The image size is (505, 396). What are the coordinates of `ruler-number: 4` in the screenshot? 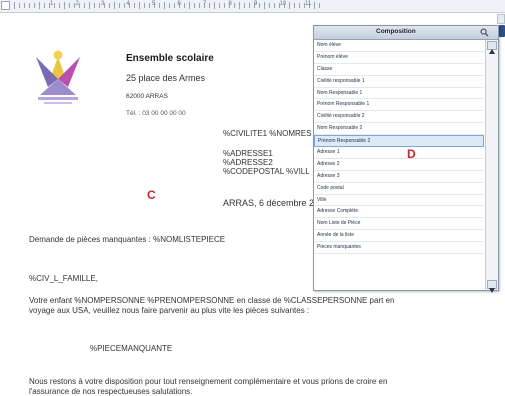 It's located at (128, 4).